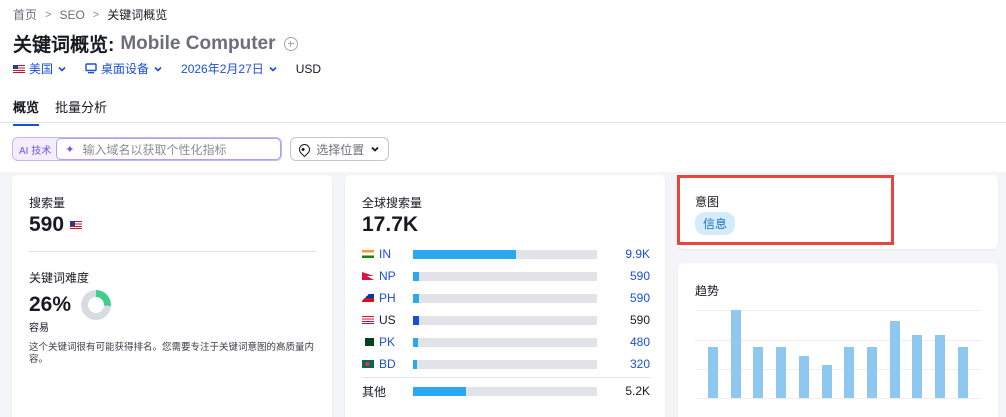 The height and width of the screenshot is (417, 1006). I want to click on location-label: 选择位置, so click(340, 149).